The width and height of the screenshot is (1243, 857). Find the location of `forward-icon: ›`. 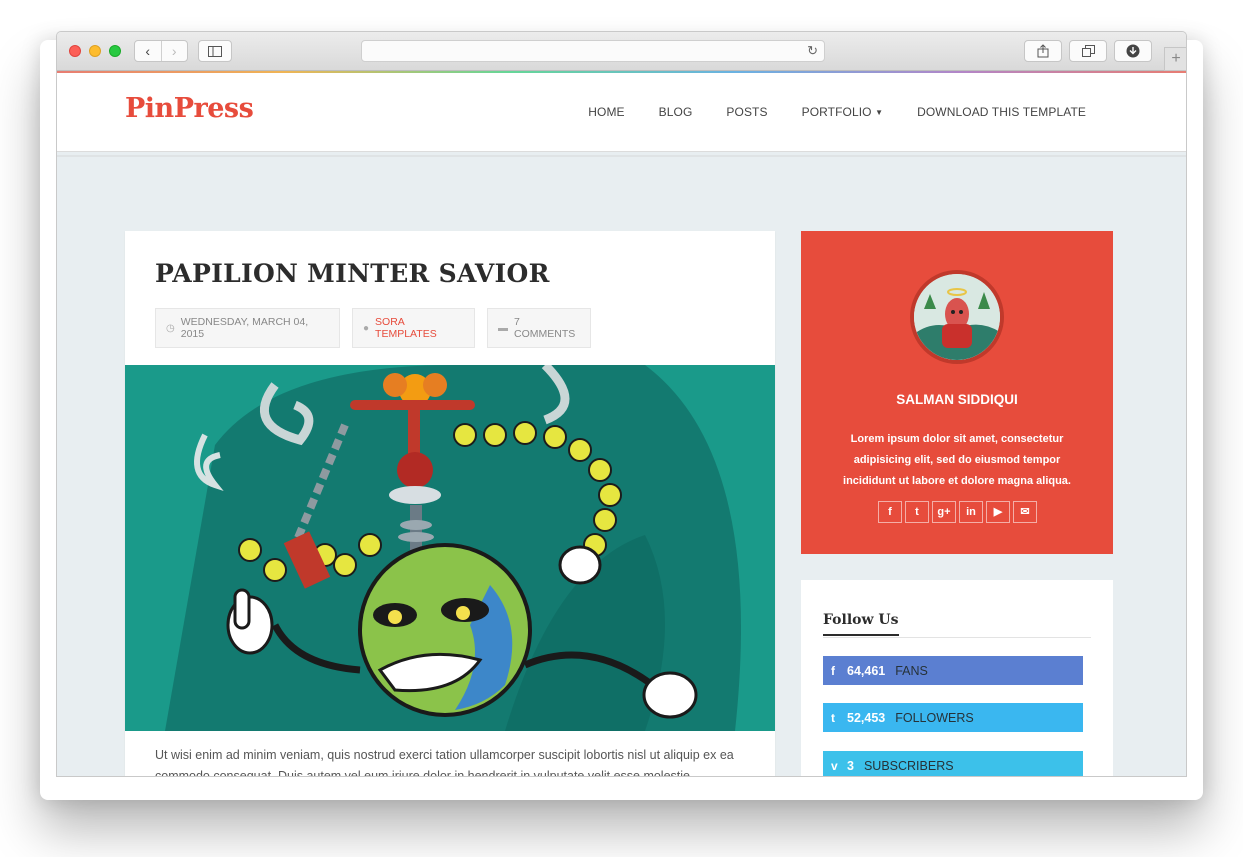

forward-icon: › is located at coordinates (174, 51).